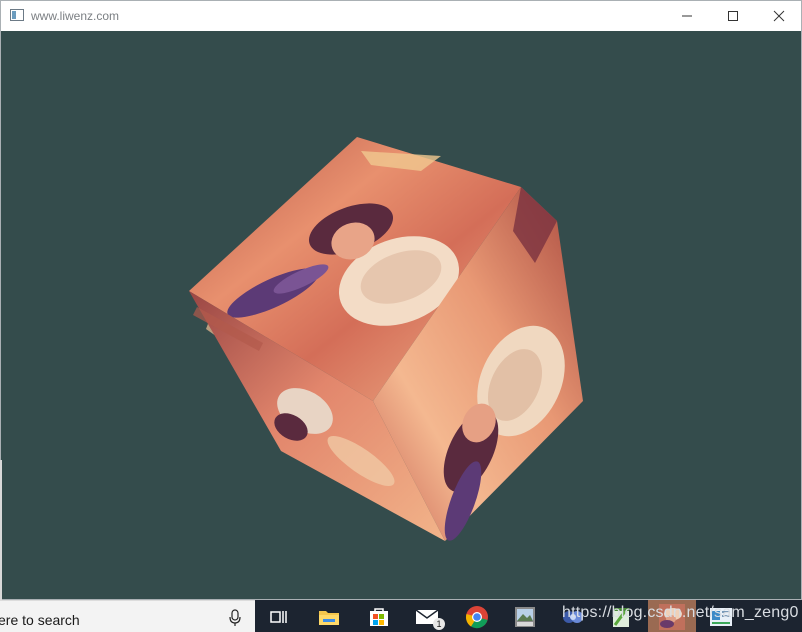 This screenshot has height=632, width=802. What do you see at coordinates (17, 15) in the screenshot?
I see `window-app-icon` at bounding box center [17, 15].